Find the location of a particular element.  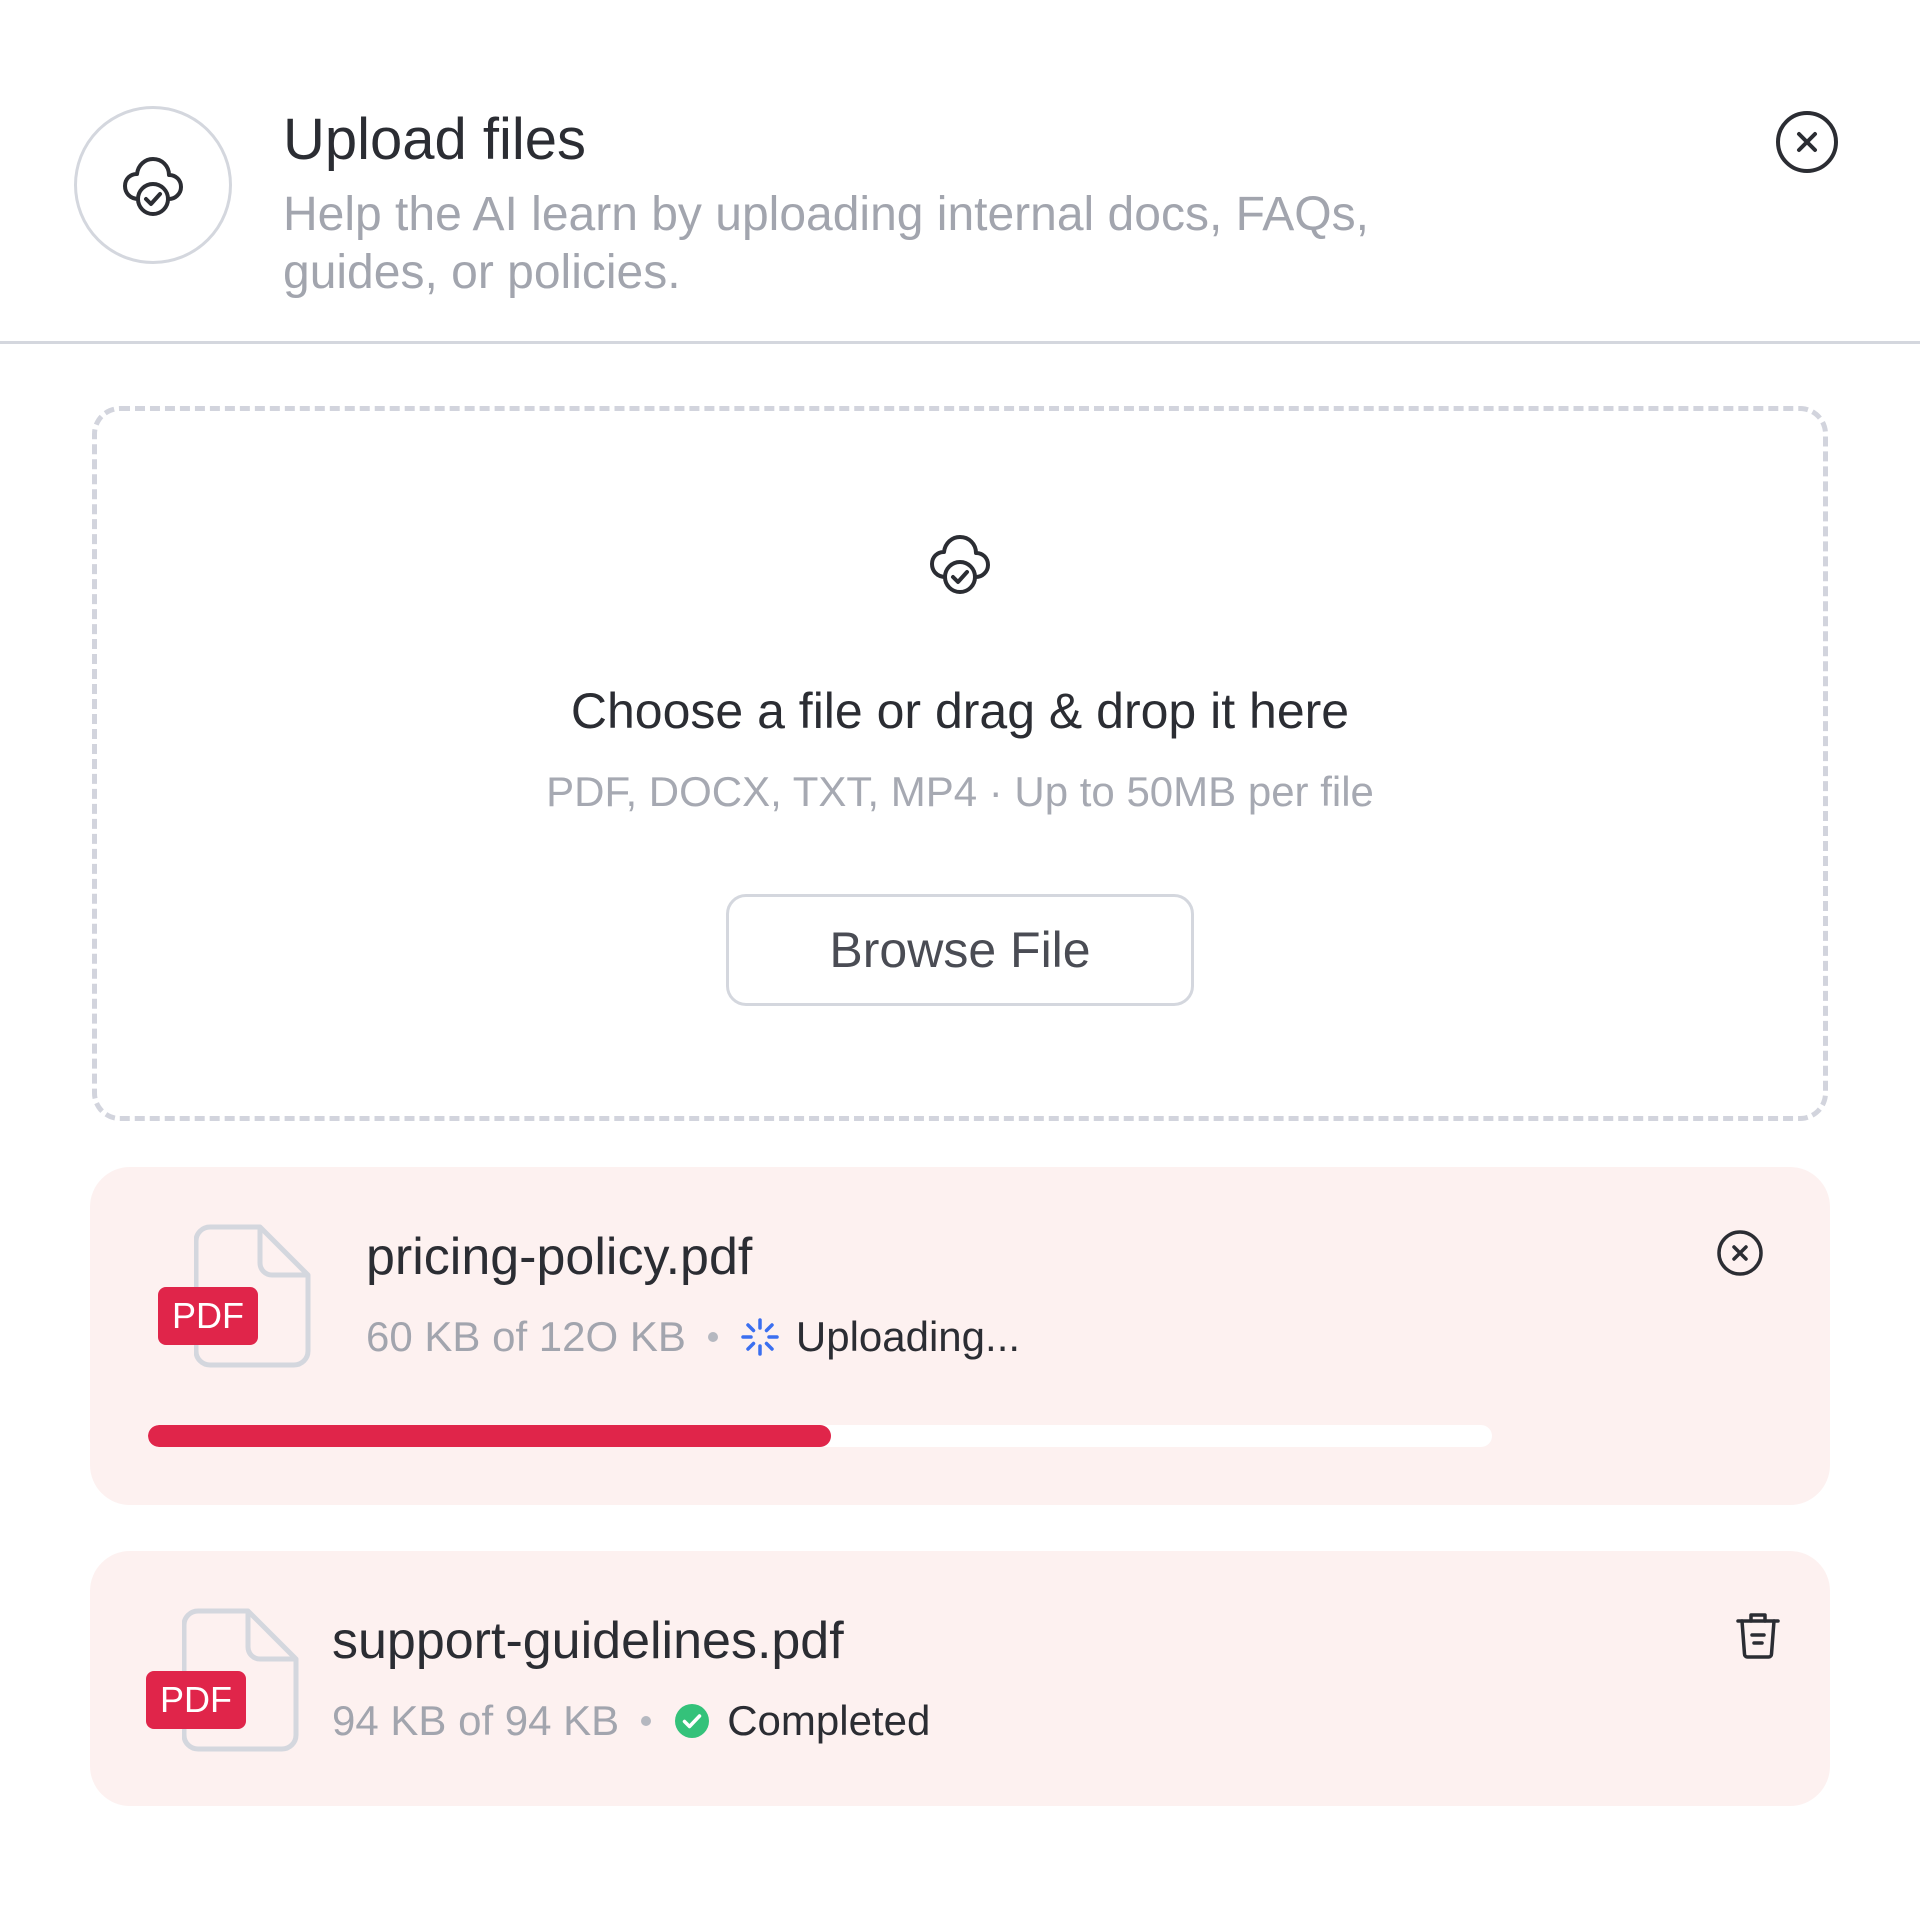

header-icon-badge is located at coordinates (153, 185).